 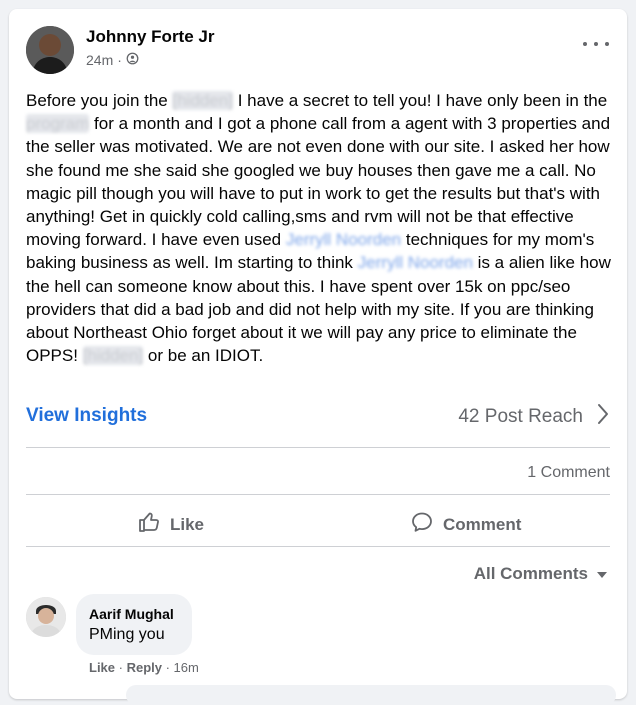 I want to click on post-meta: 24m ·, so click(x=112, y=60).